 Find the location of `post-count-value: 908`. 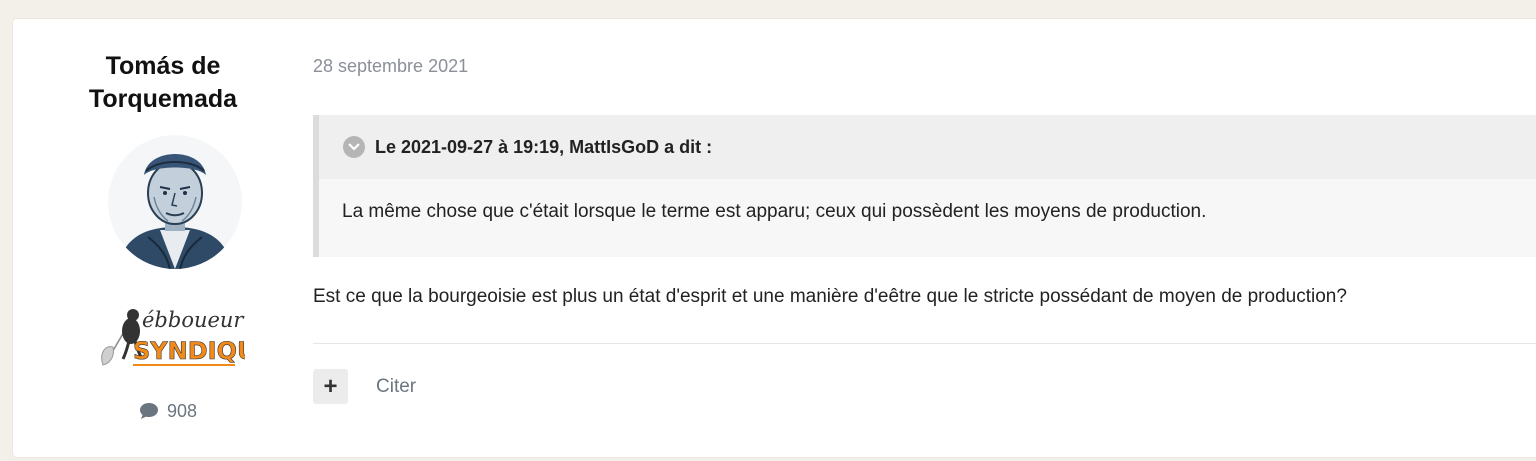

post-count-value: 908 is located at coordinates (182, 411).